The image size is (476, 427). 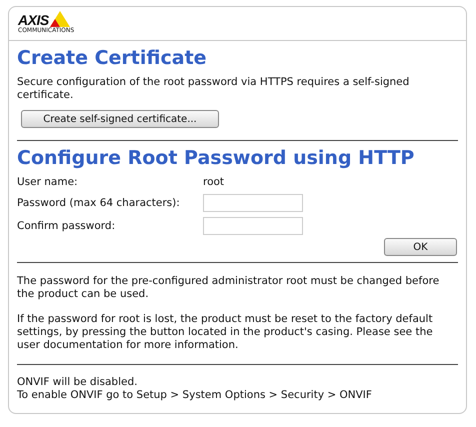 What do you see at coordinates (195, 395) in the screenshot?
I see `onvif-text: To enable ONVIF go to Setup > System Options > Security > ONVIF` at bounding box center [195, 395].